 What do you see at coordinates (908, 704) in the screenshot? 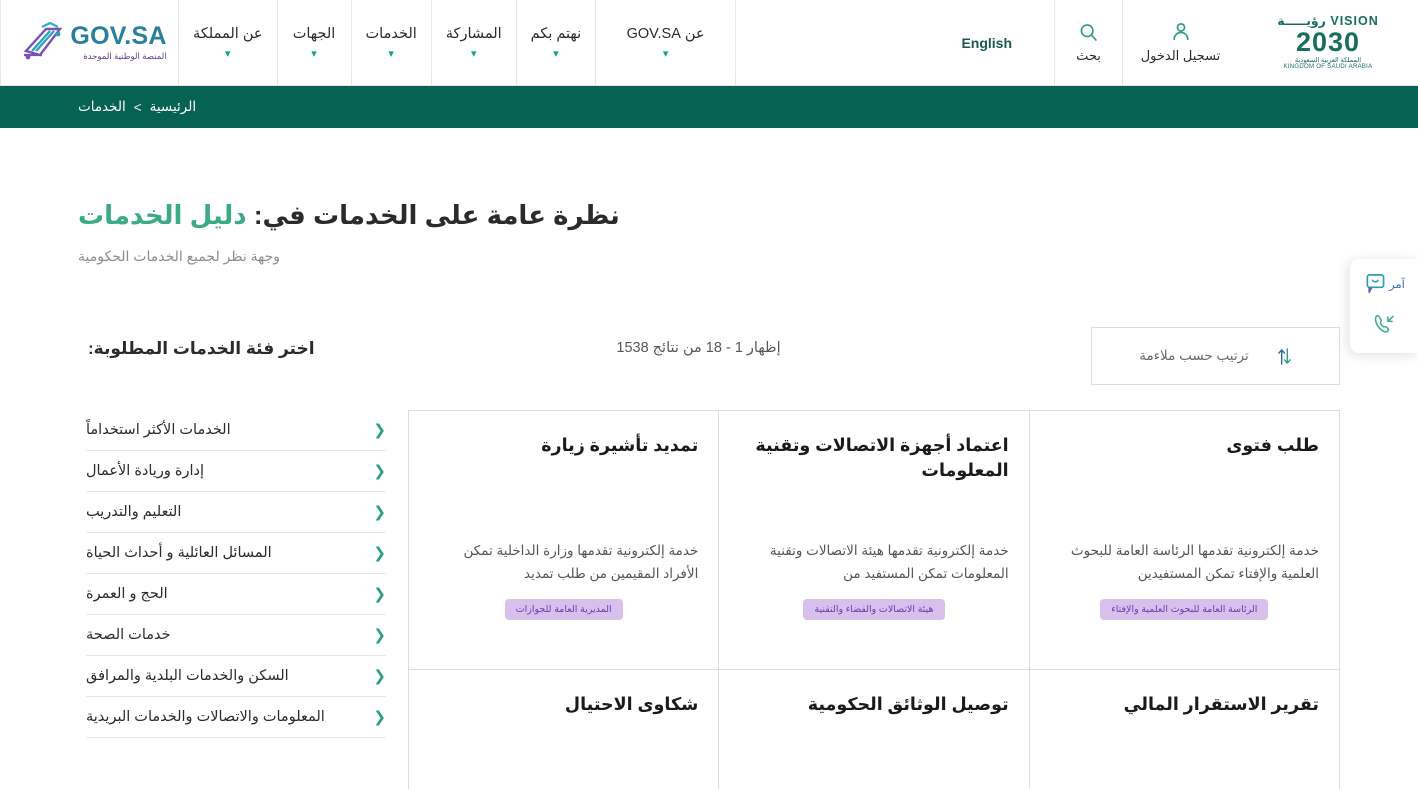
I see `service-title: توصيل الوثائق الحكومية` at bounding box center [908, 704].